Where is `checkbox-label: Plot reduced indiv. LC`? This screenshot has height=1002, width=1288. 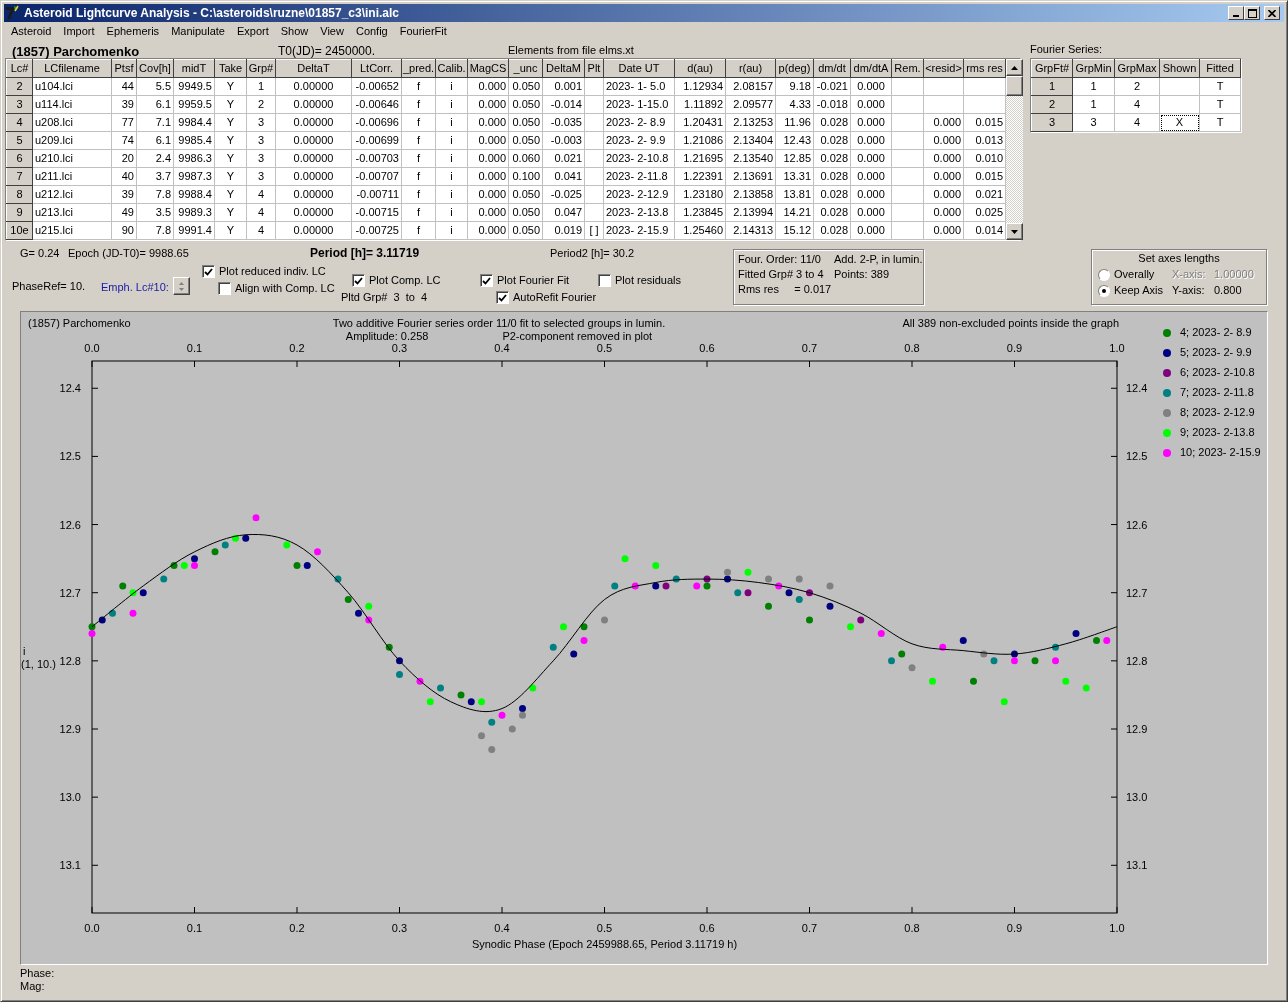 checkbox-label: Plot reduced indiv. LC is located at coordinates (272, 271).